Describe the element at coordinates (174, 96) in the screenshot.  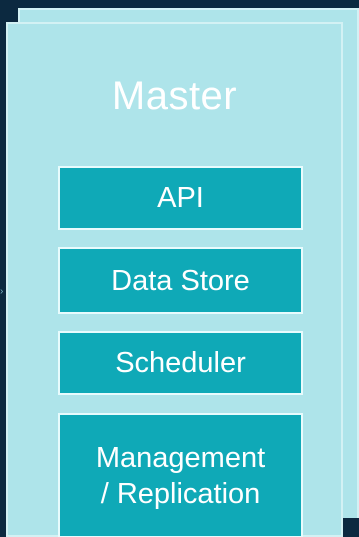
I see `master-title: Master` at that location.